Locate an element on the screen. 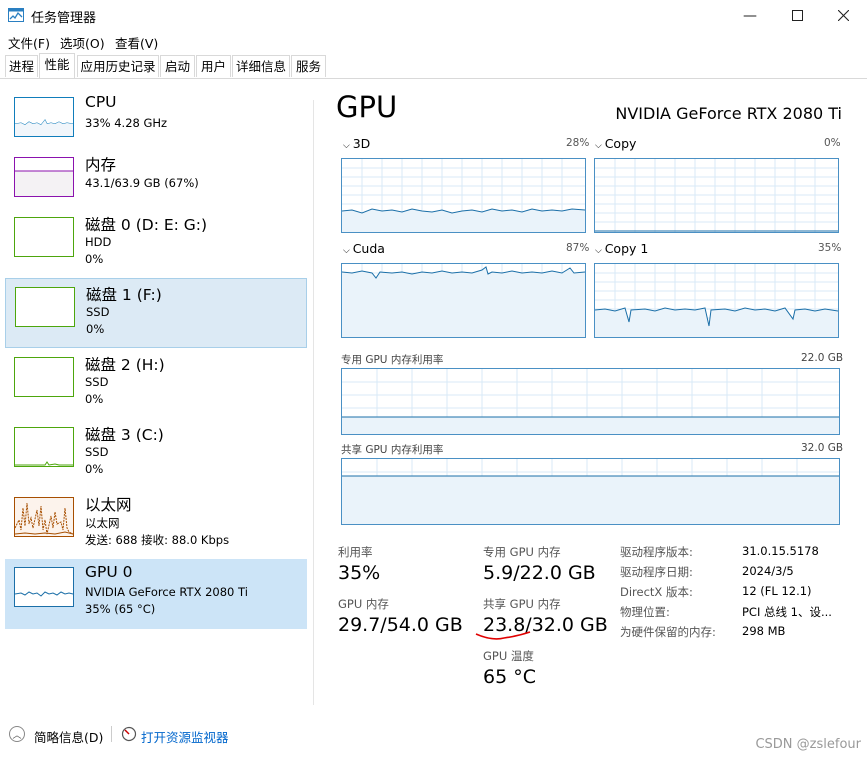 This screenshot has width=867, height=760. minimize-button: — is located at coordinates (750, 15).